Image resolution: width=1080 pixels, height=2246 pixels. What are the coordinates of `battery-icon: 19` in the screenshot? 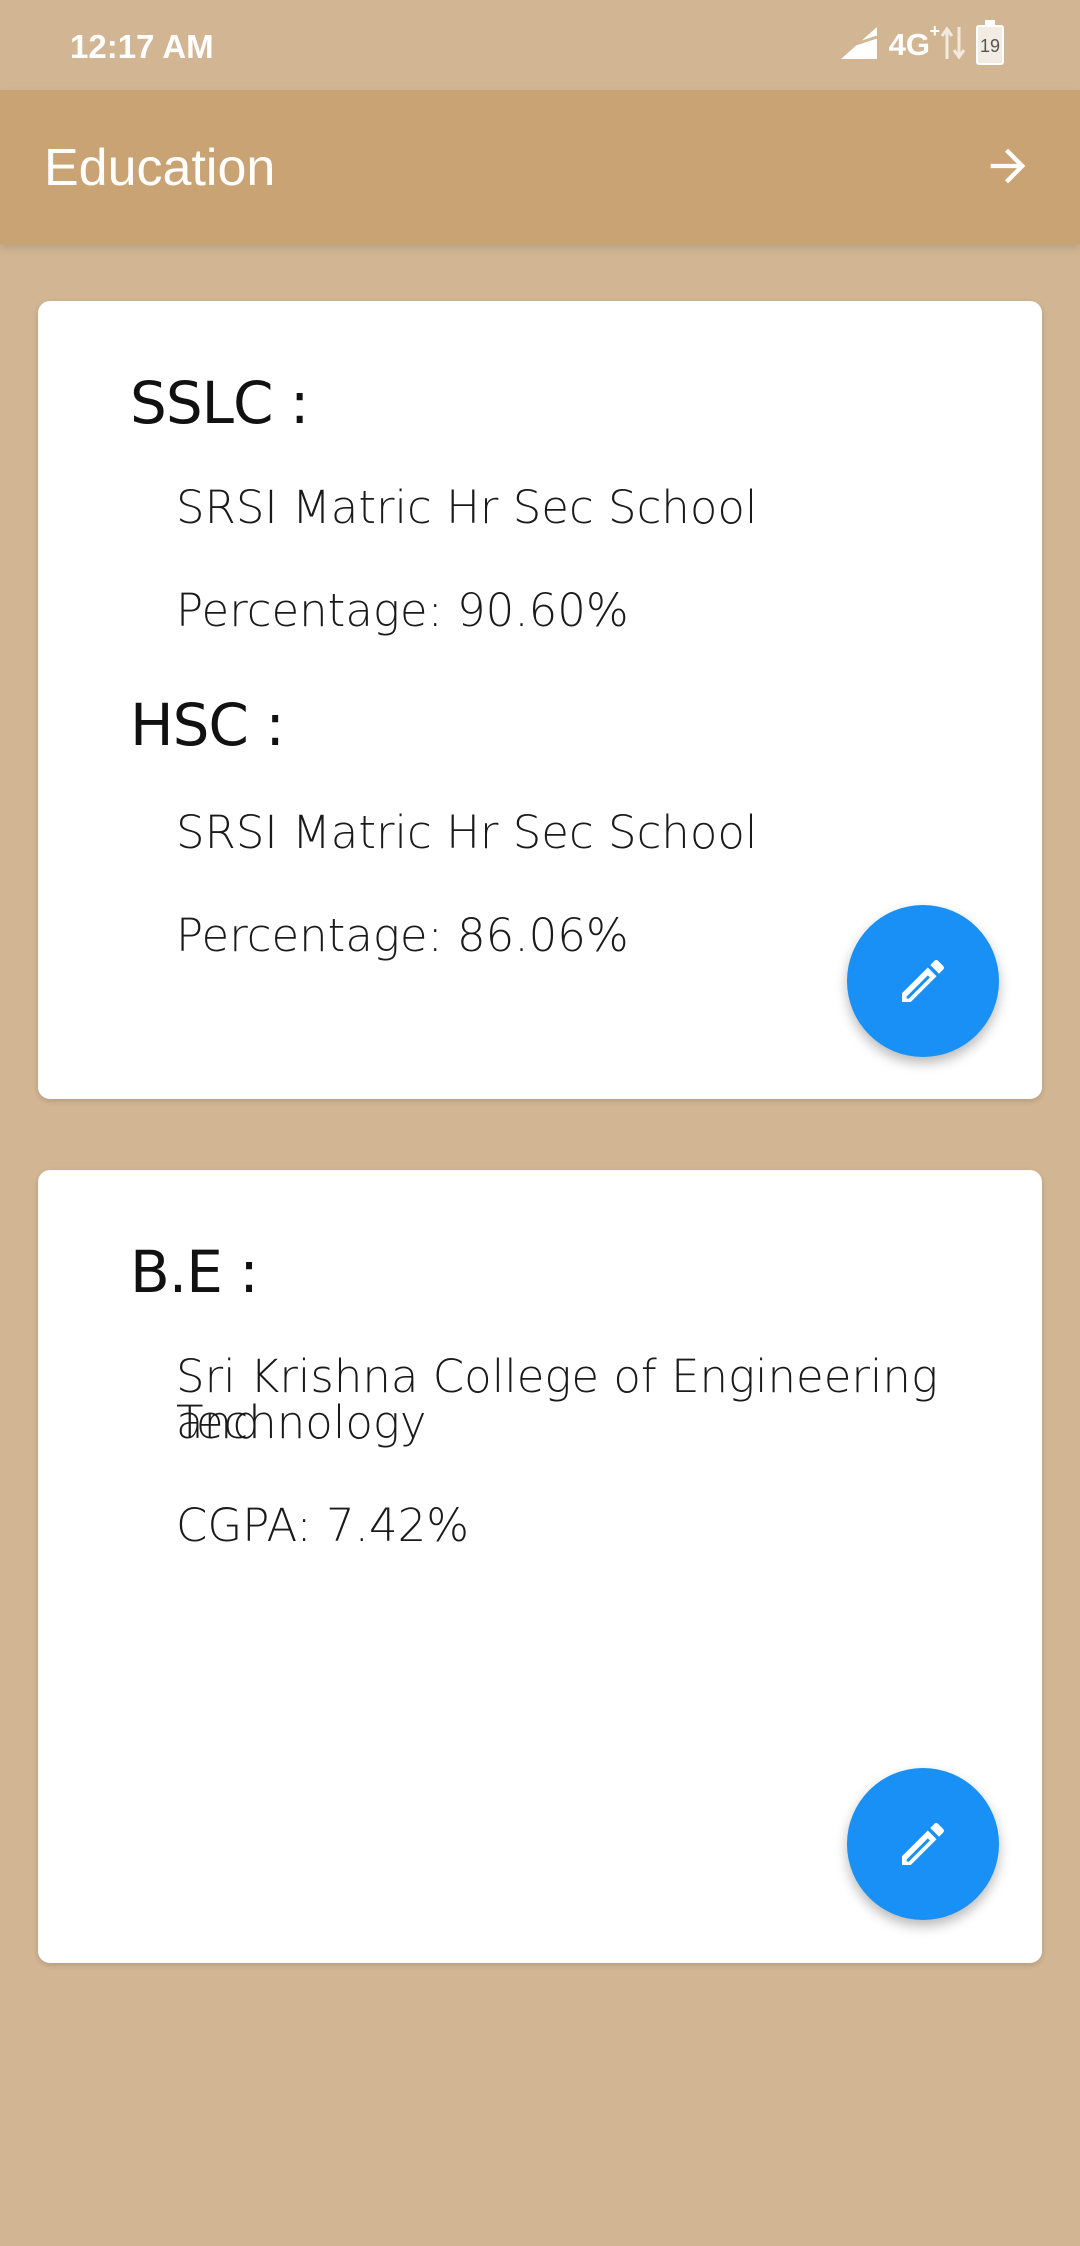 It's located at (990, 42).